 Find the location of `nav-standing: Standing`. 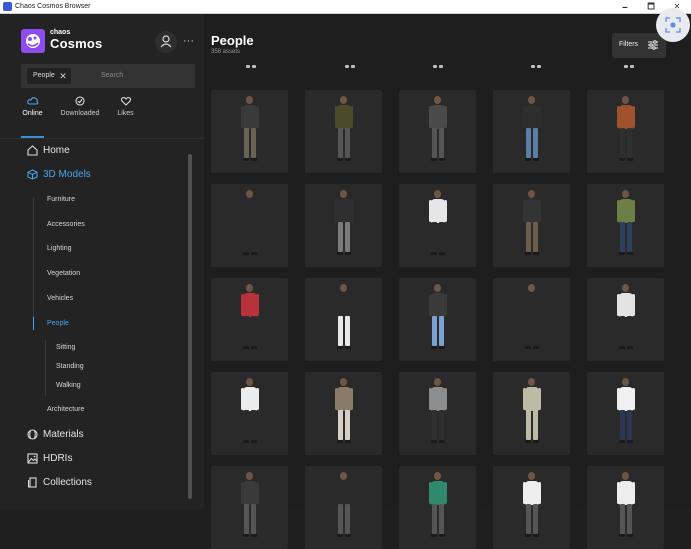

nav-standing: Standing is located at coordinates (70, 366).